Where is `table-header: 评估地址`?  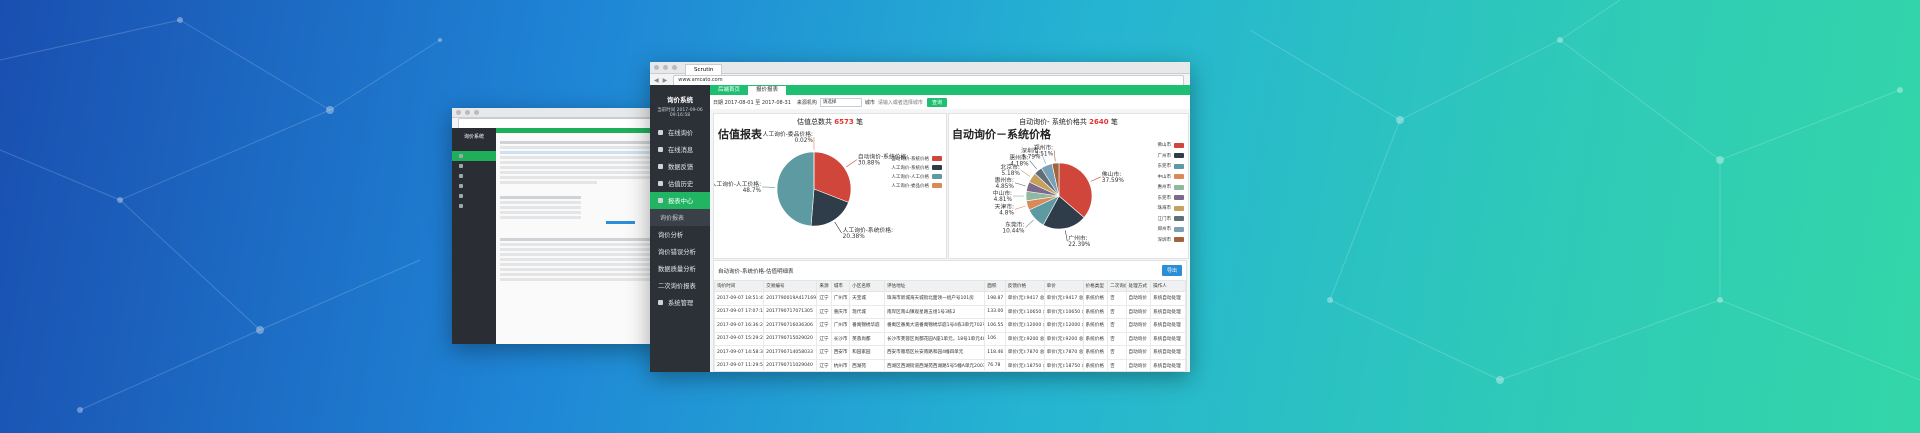 table-header: 评估地址 is located at coordinates (934, 286).